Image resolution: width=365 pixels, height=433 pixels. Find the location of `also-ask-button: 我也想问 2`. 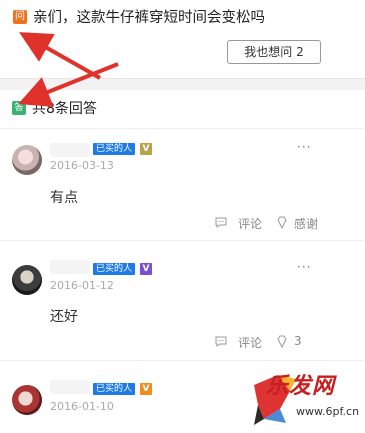

also-ask-button: 我也想问 2 is located at coordinates (274, 52).